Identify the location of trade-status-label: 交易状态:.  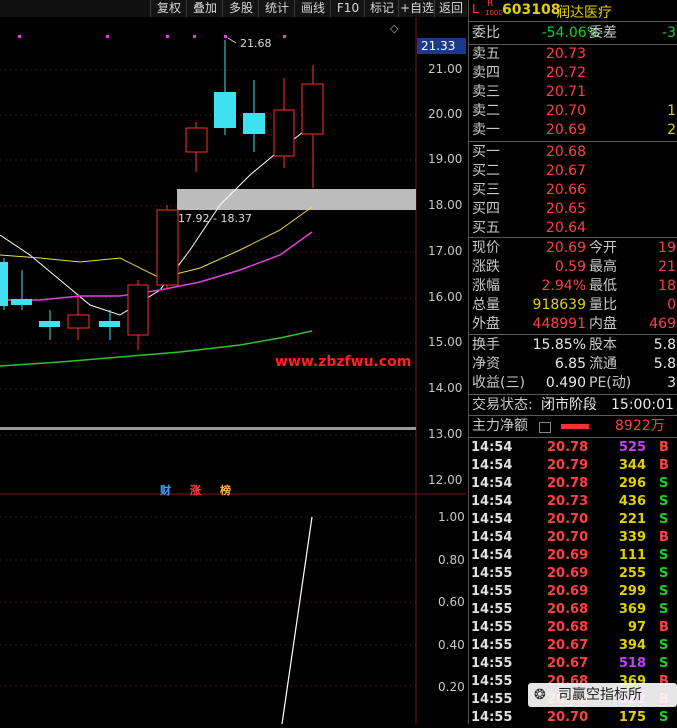
(502, 405).